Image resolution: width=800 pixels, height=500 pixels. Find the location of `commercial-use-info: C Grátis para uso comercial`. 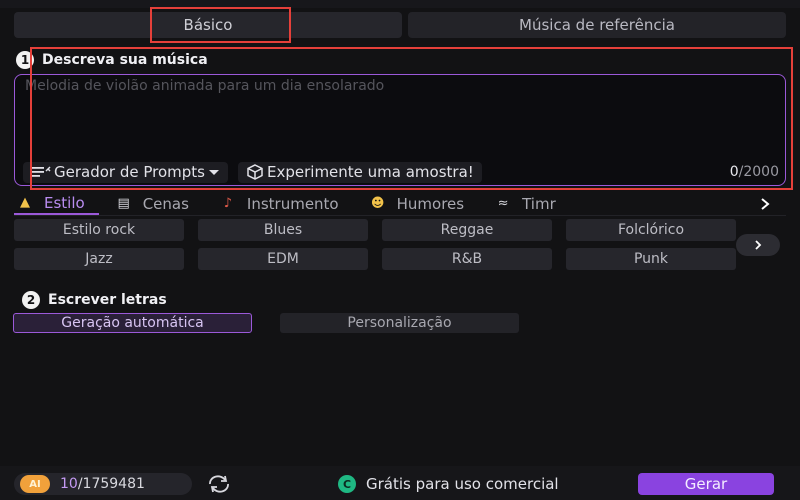

commercial-use-info: C Grátis para uso comercial is located at coordinates (448, 484).